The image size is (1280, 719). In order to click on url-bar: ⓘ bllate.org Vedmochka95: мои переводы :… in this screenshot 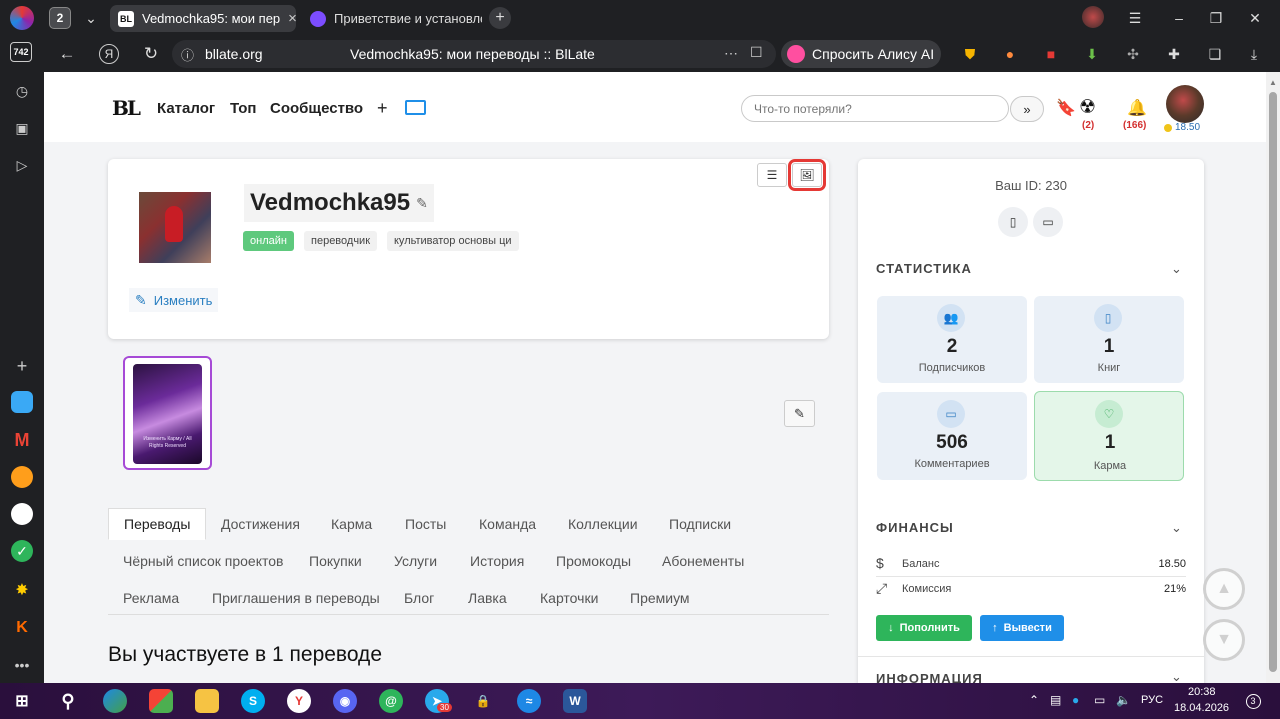, I will do `click(474, 54)`.